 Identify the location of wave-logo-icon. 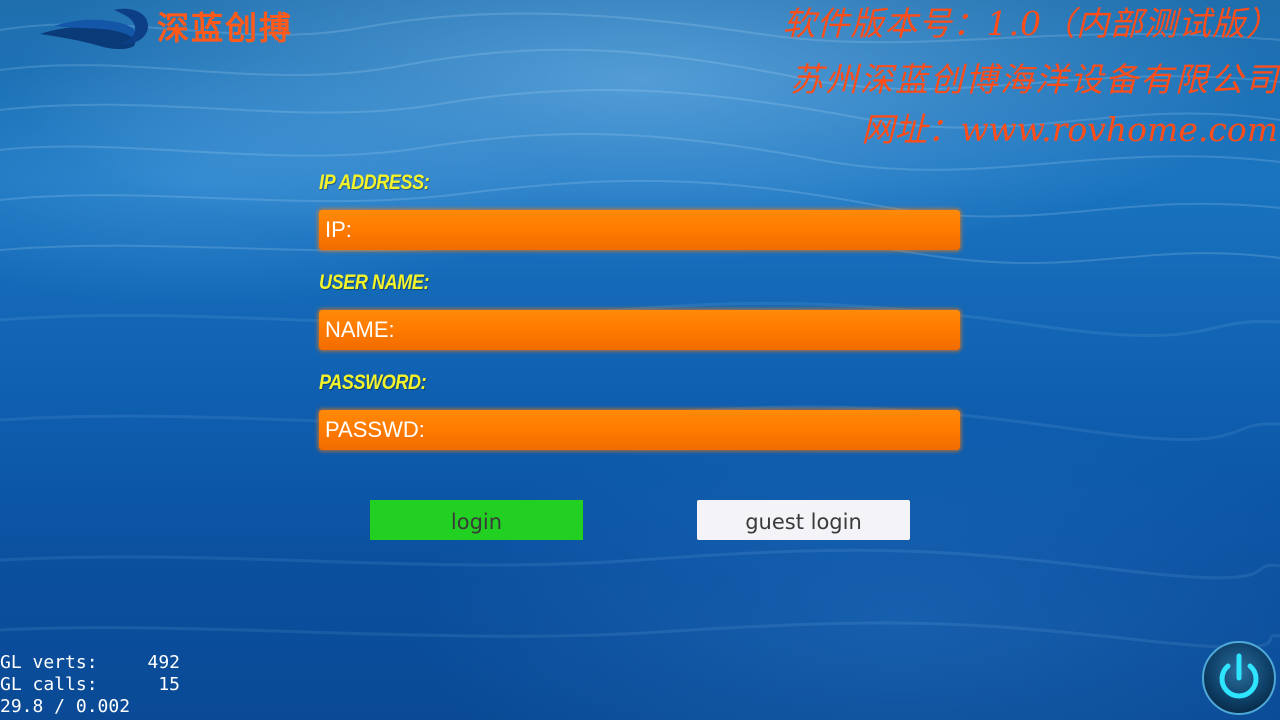
(94, 28).